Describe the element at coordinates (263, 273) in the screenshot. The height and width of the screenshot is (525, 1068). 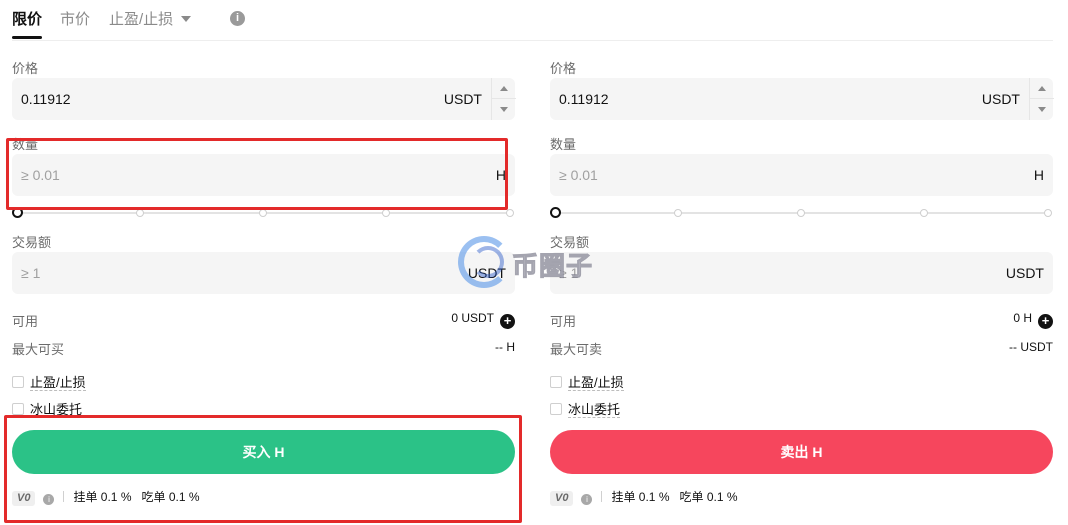
I see `buy-amount-field: ≥ 1 USDT` at that location.